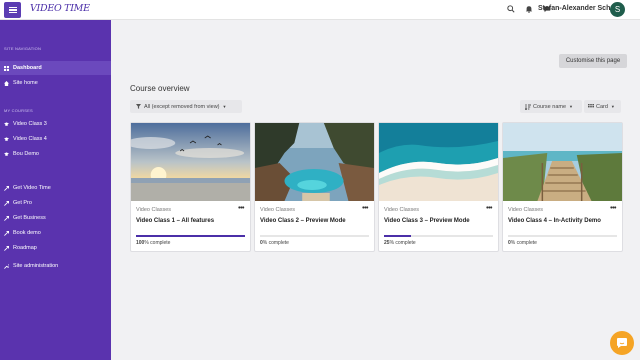  Describe the element at coordinates (320, 10) in the screenshot. I see `top-navbar: VIDEO TIME Stefan-Alexander Scholz S` at that location.